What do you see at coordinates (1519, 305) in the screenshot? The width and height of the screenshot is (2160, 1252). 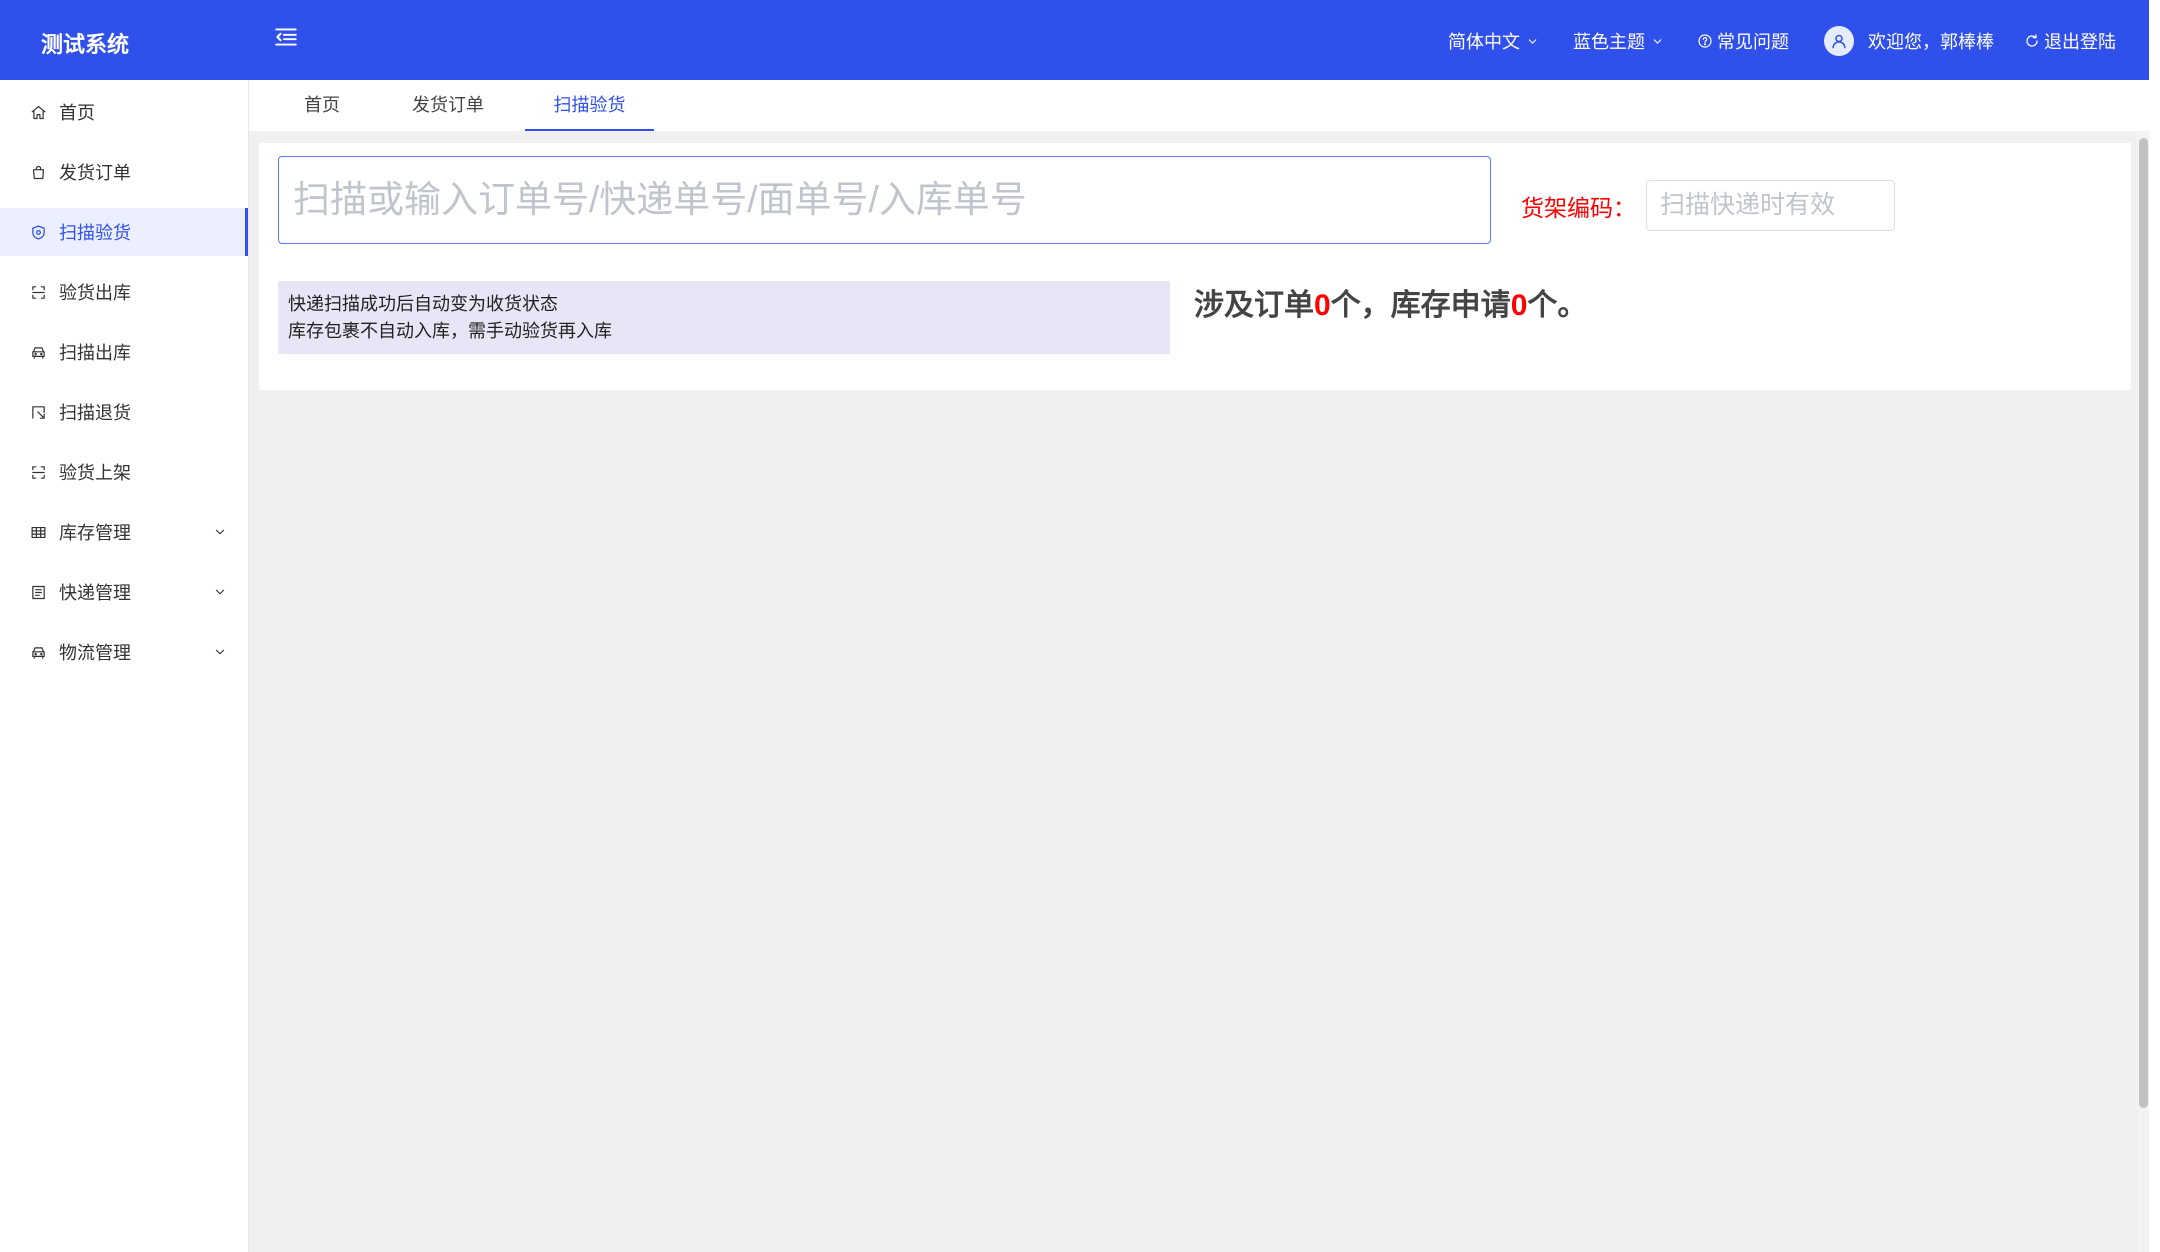 I see `request-count: 0` at bounding box center [1519, 305].